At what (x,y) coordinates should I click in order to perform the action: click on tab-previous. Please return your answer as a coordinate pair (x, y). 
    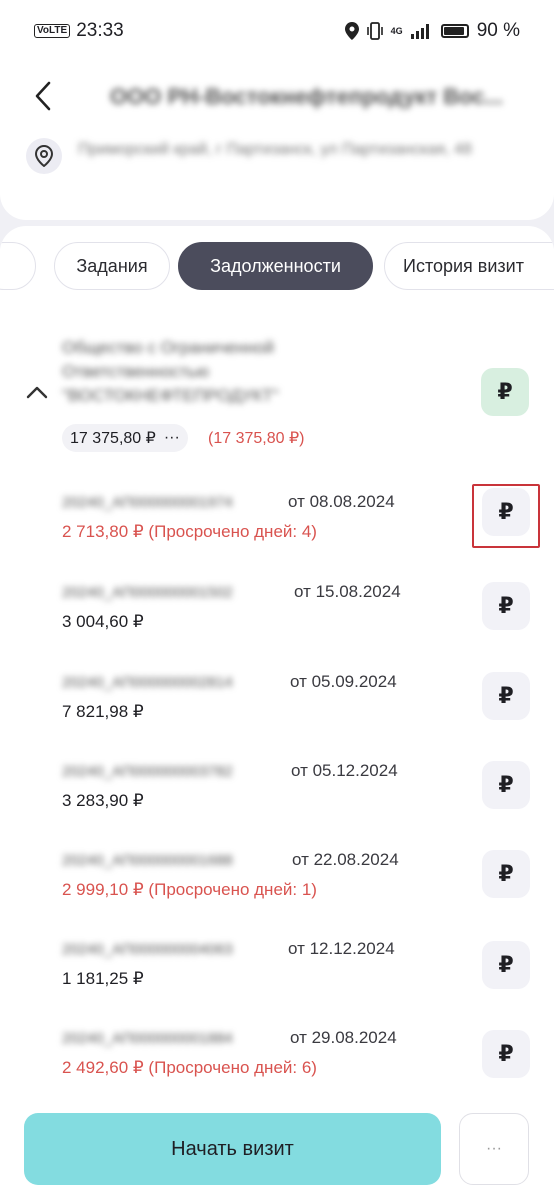
    Looking at the image, I should click on (18, 266).